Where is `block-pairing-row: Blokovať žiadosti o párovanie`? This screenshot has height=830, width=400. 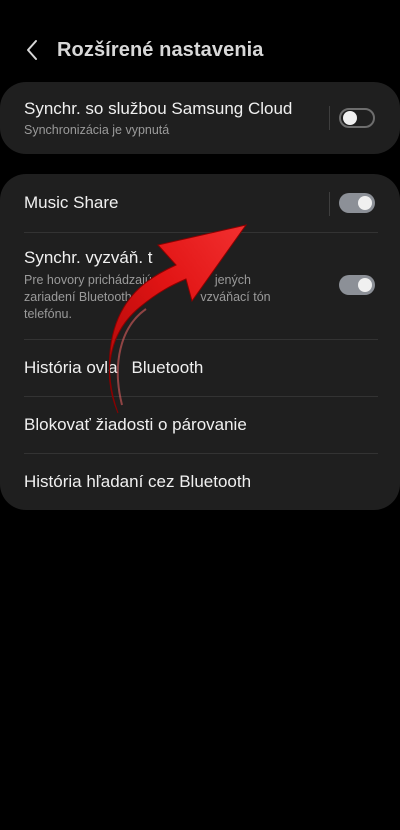
block-pairing-row: Blokovať žiadosti o párovanie is located at coordinates (200, 425).